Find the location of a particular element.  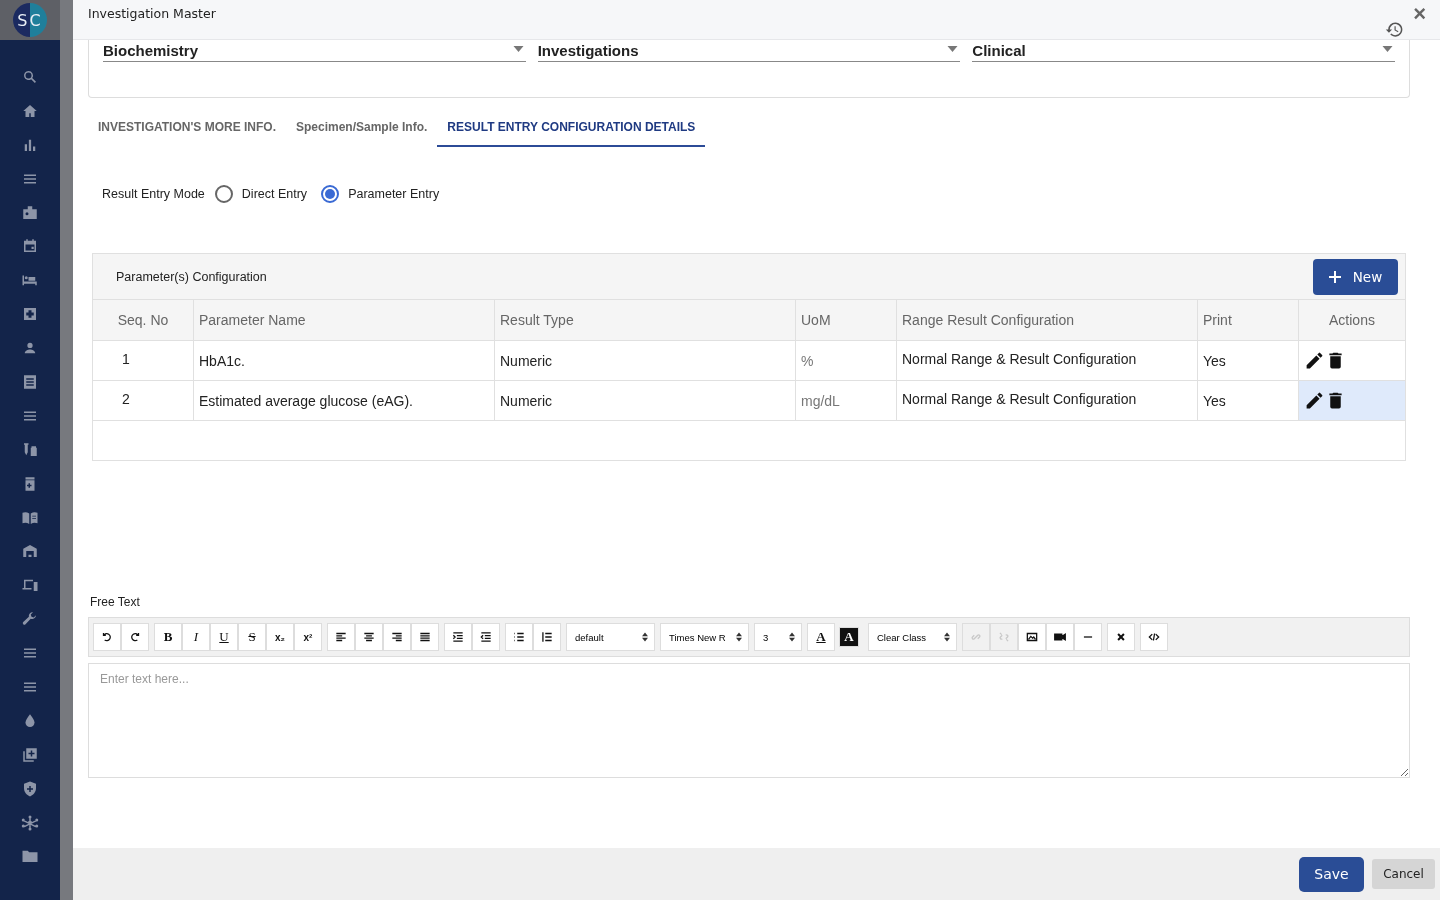

tab: INVESTIGATION'S MORE INFO. is located at coordinates (187, 127).